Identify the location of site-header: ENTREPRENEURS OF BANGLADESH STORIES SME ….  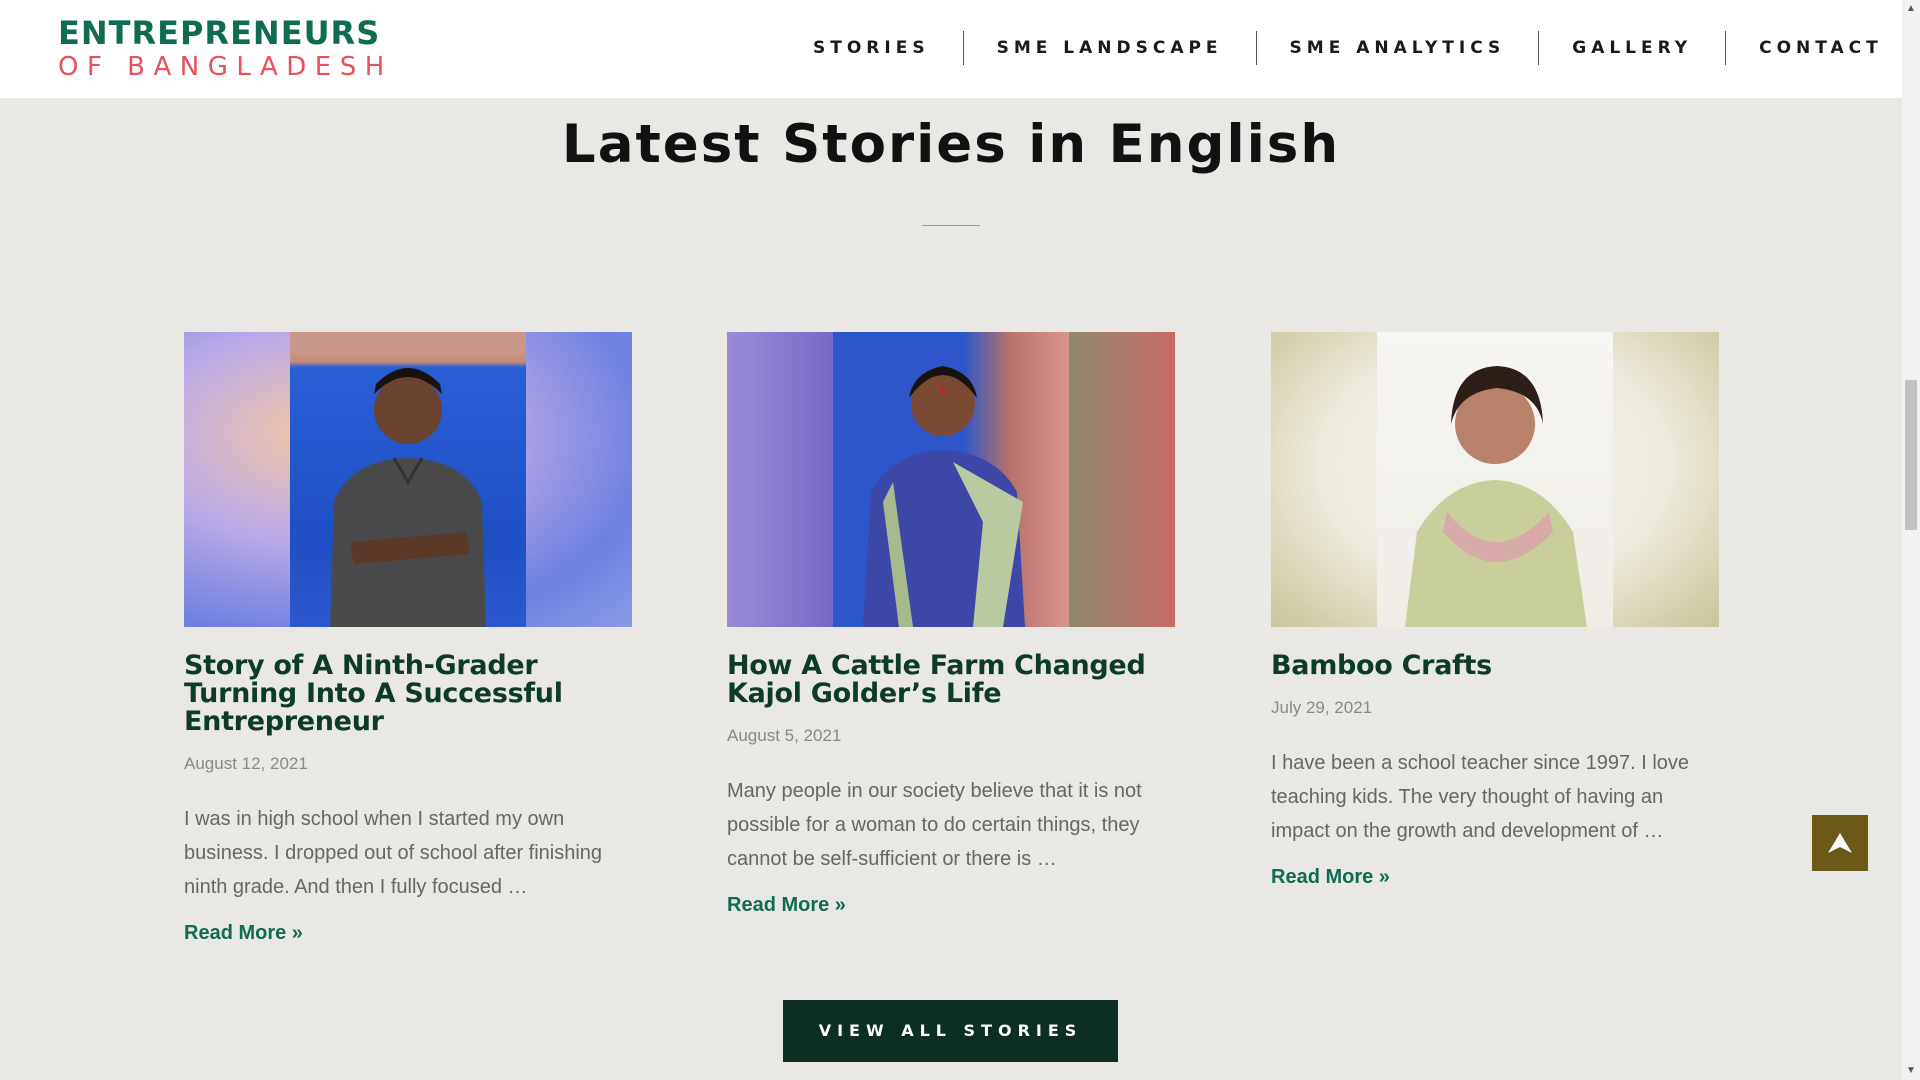
(951, 49).